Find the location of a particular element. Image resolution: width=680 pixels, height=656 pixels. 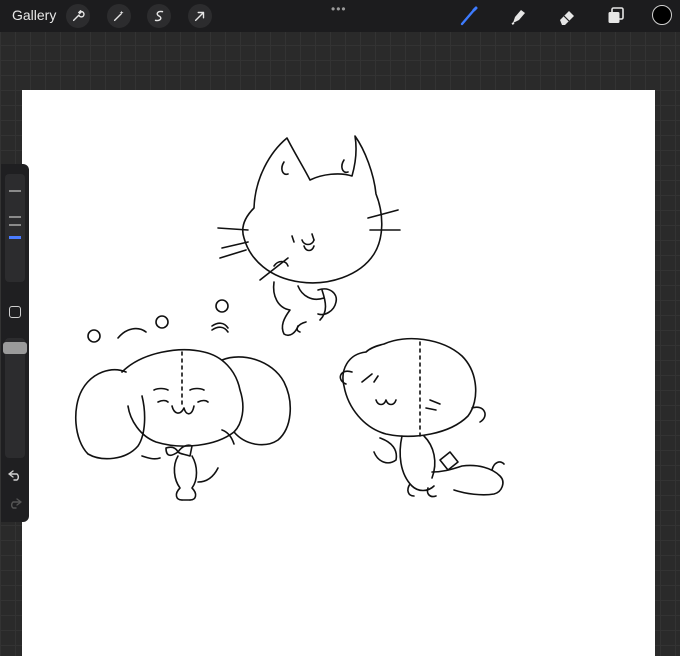

gallery-button: Gallery is located at coordinates (34, 15).